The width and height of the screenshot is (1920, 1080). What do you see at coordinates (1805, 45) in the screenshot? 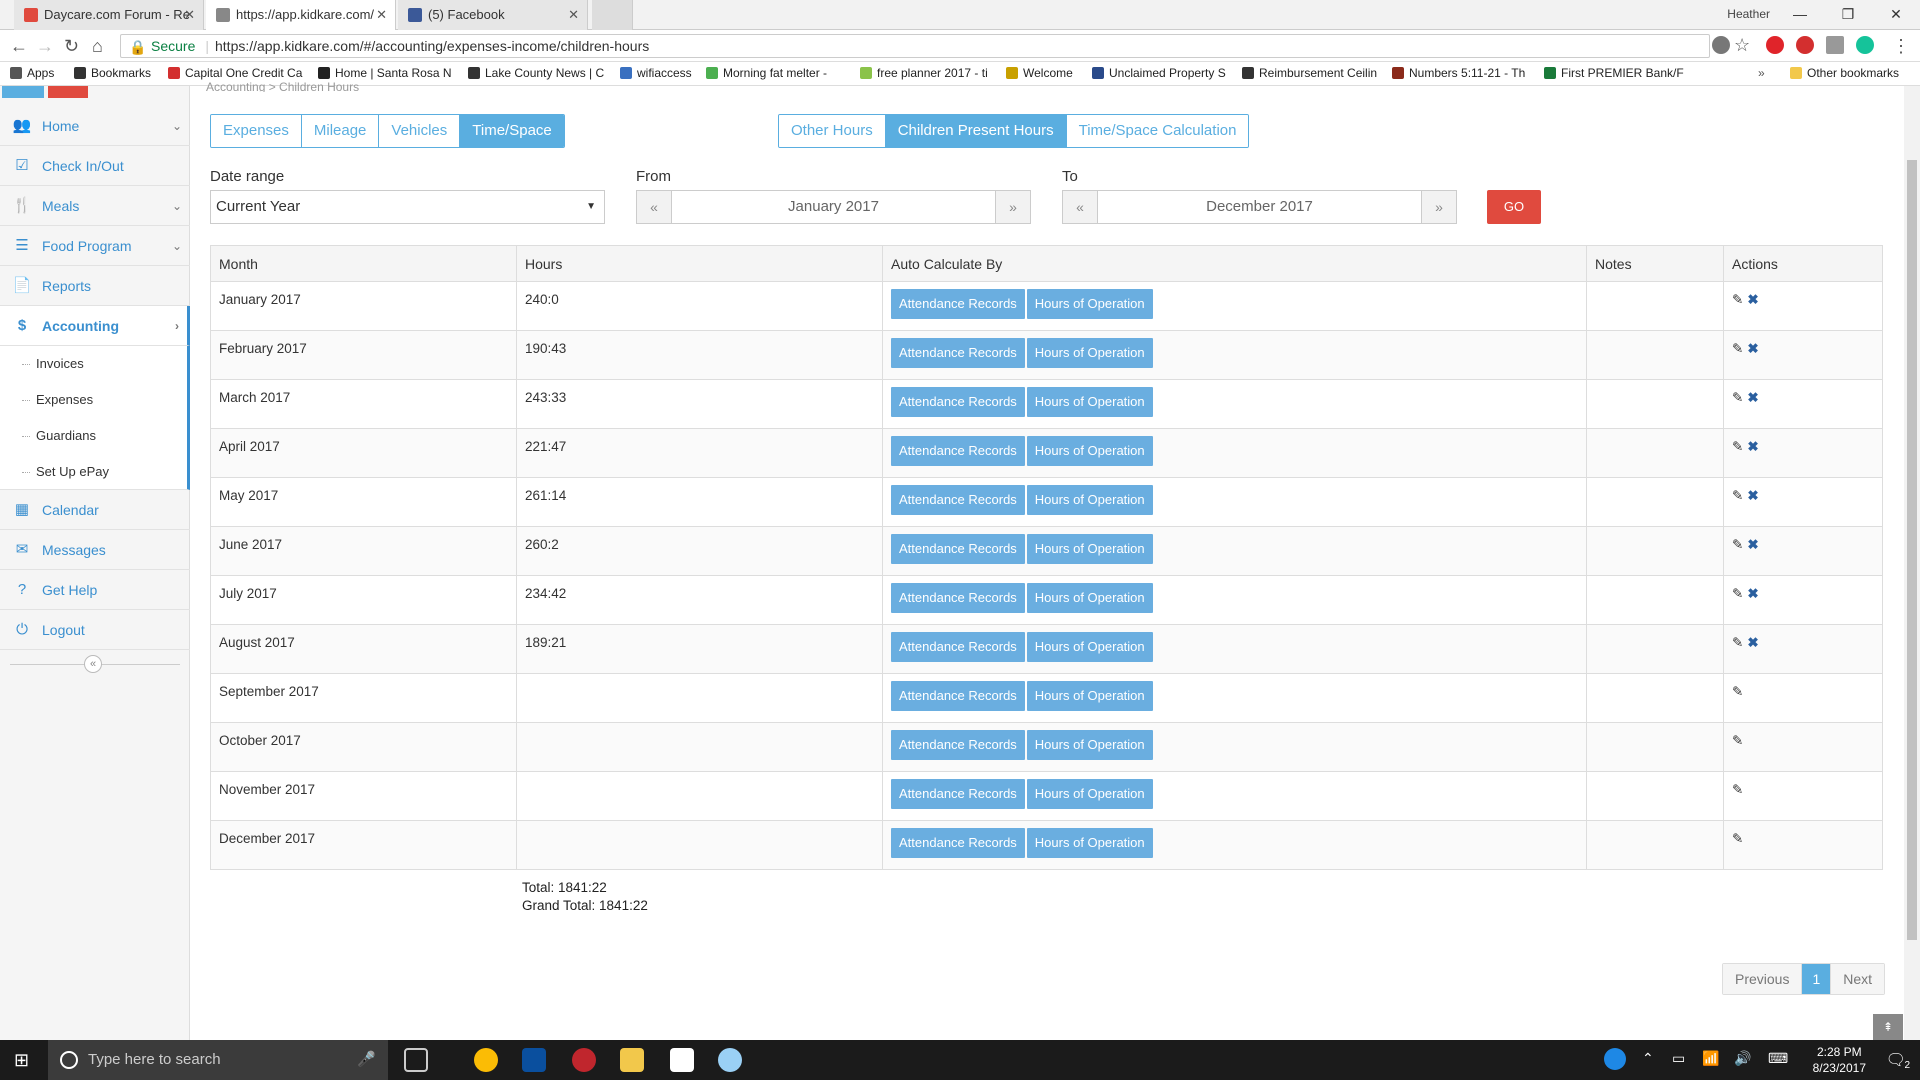
I see `adblock-icon` at bounding box center [1805, 45].